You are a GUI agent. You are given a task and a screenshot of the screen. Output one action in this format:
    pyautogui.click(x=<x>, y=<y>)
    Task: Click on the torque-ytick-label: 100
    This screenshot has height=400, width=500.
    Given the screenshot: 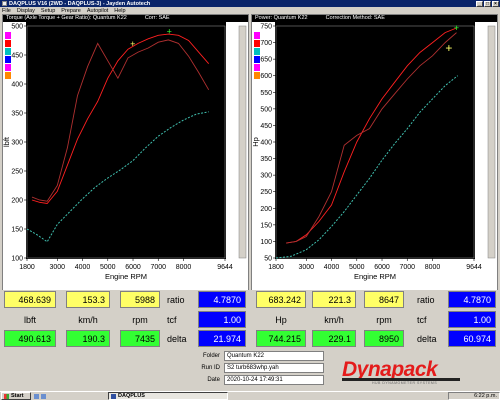 What is the action you would take?
    pyautogui.click(x=17, y=259)
    